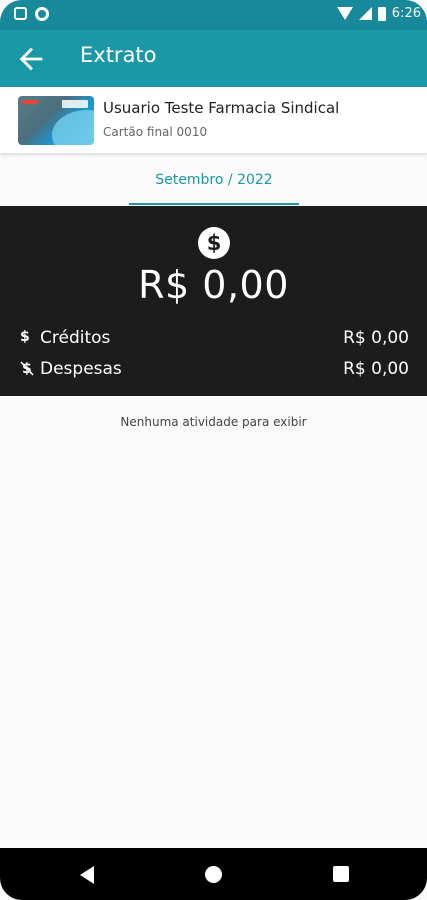 This screenshot has width=427, height=900. What do you see at coordinates (376, 369) in the screenshot?
I see `expenses-value: R$ 0,00` at bounding box center [376, 369].